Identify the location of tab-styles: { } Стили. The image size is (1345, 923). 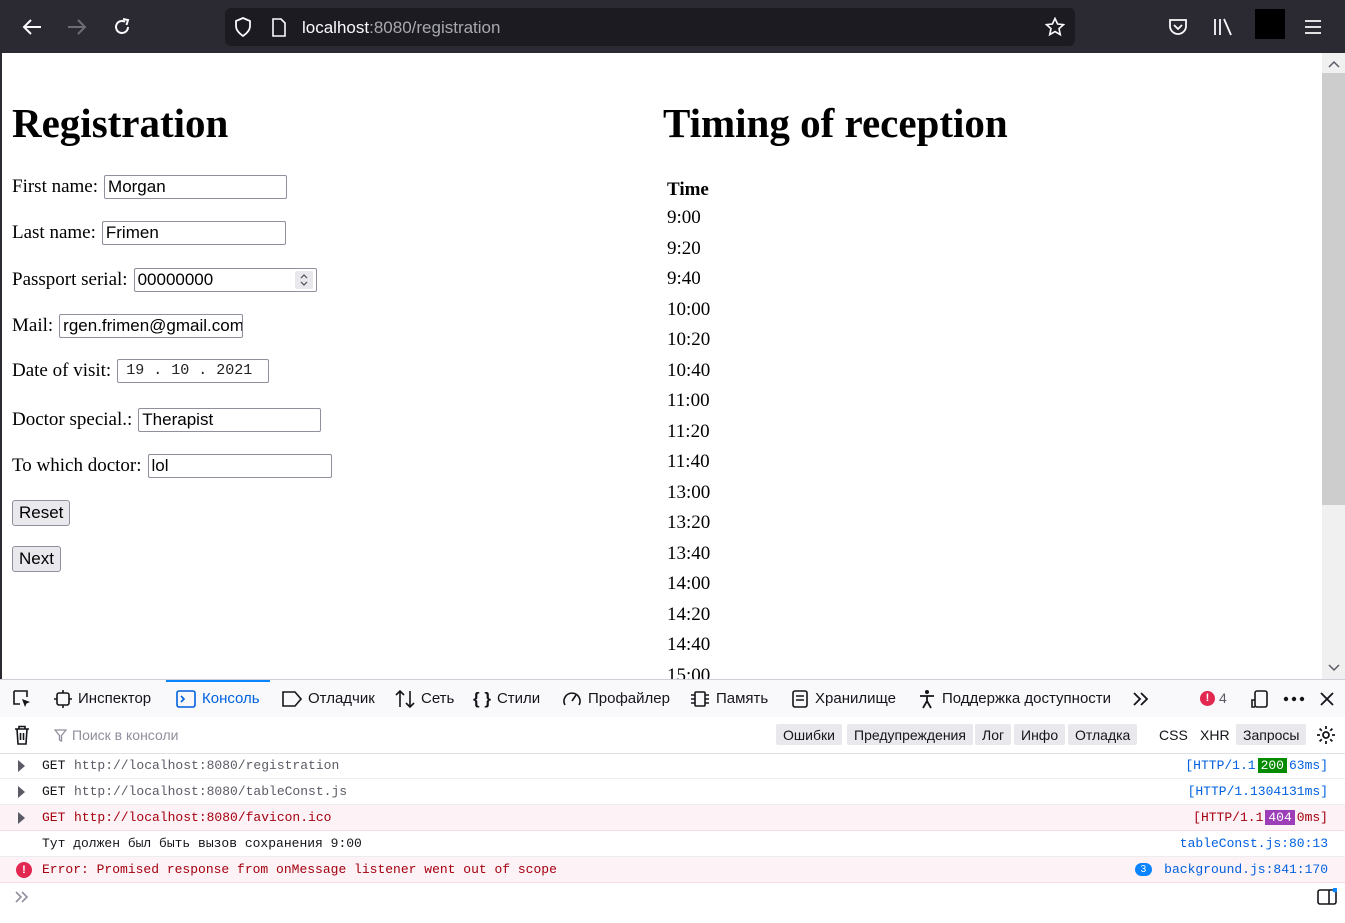
(506, 698).